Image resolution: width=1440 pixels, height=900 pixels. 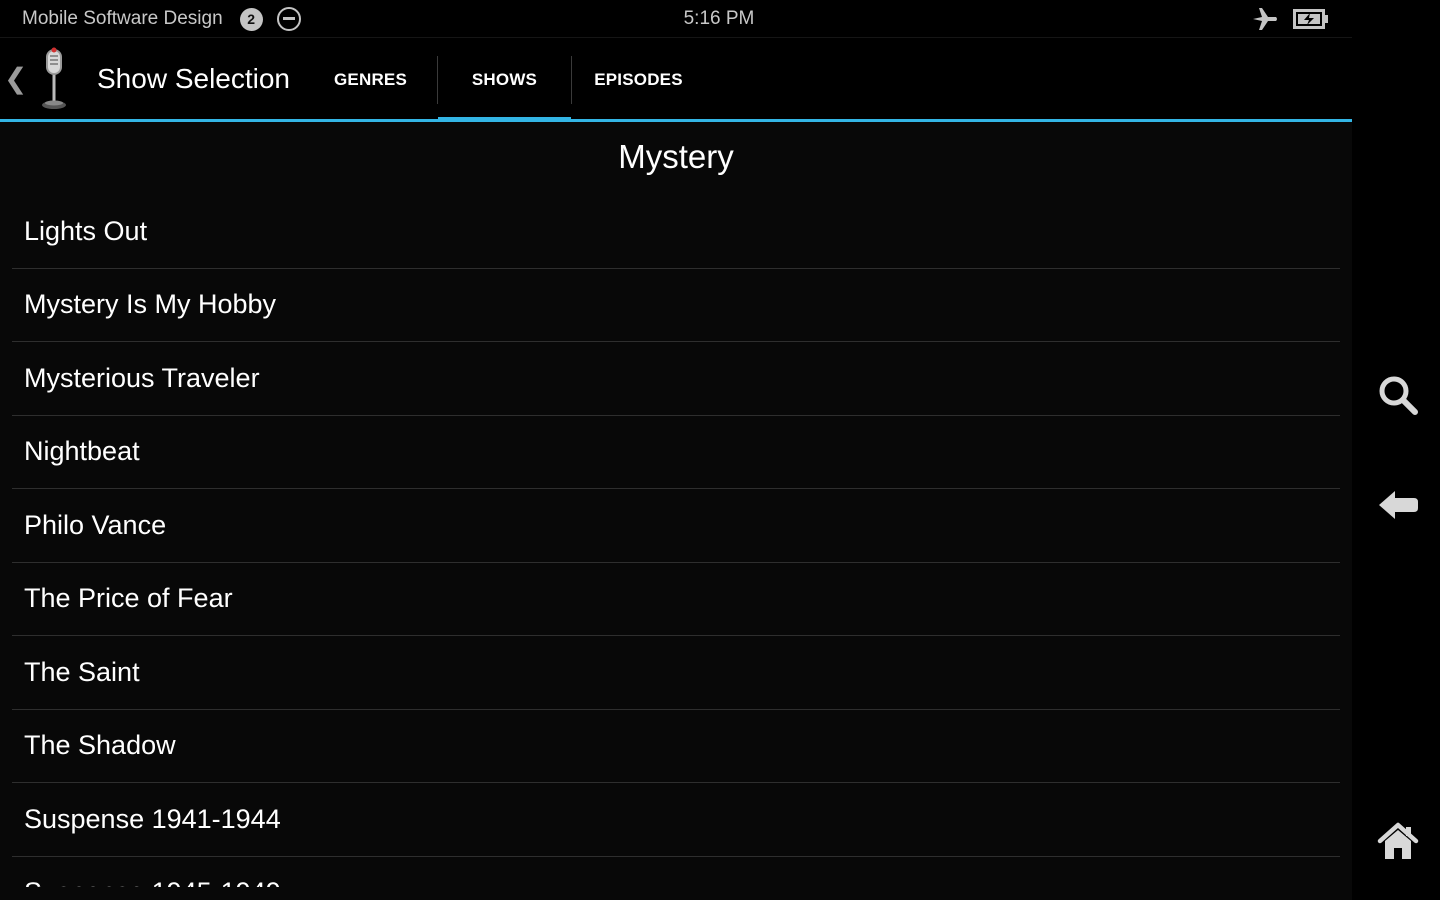 I want to click on tab-genres: GENRES, so click(x=370, y=79).